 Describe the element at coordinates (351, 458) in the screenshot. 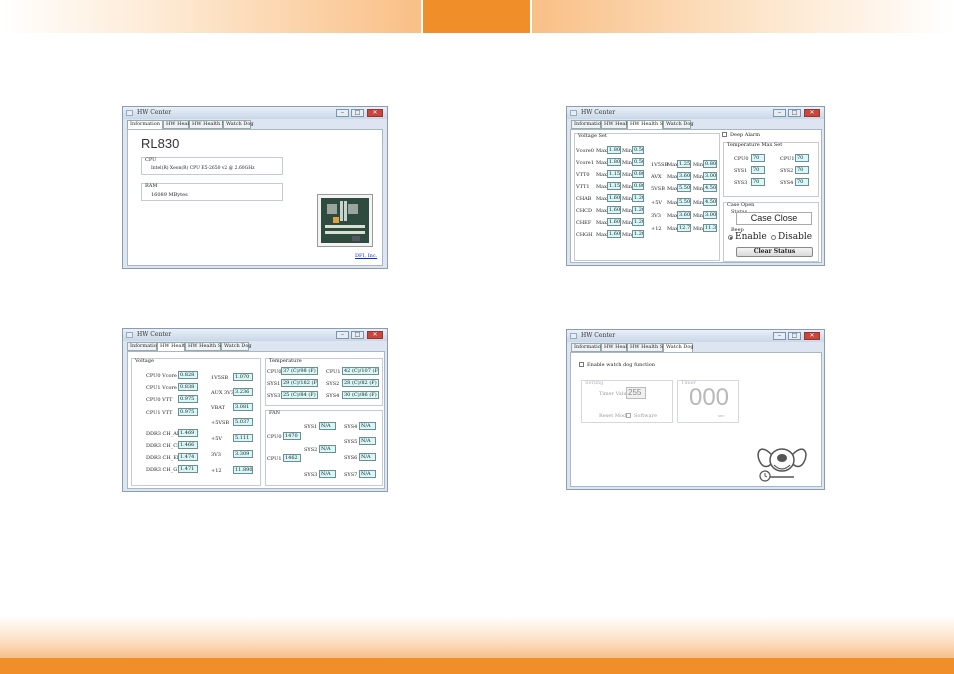

I see `fan-label: SYS6` at that location.